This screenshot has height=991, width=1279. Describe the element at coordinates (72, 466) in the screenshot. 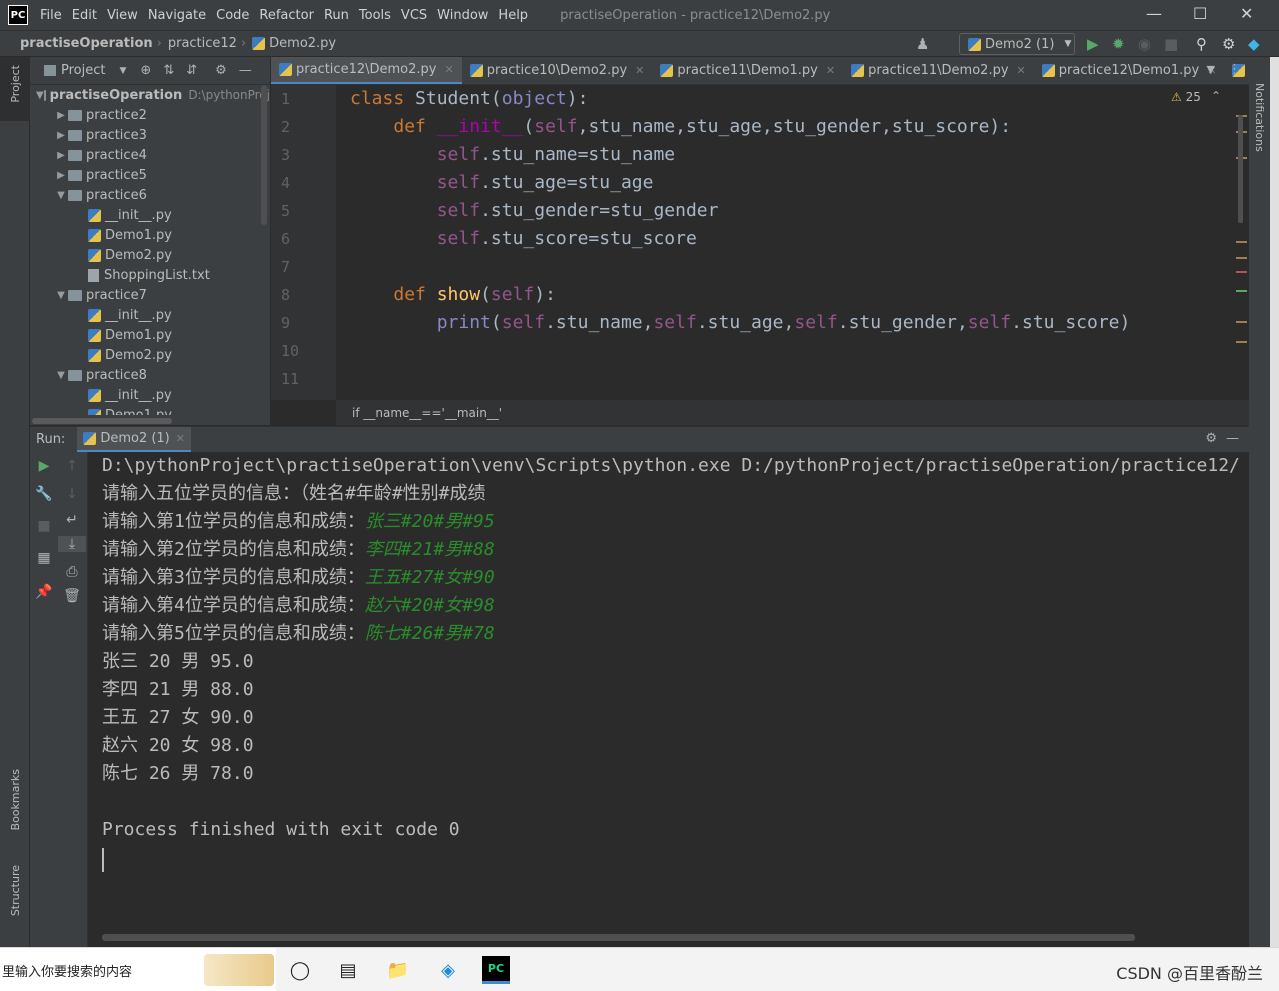

I see `arrow-up-icon: ↑` at that location.